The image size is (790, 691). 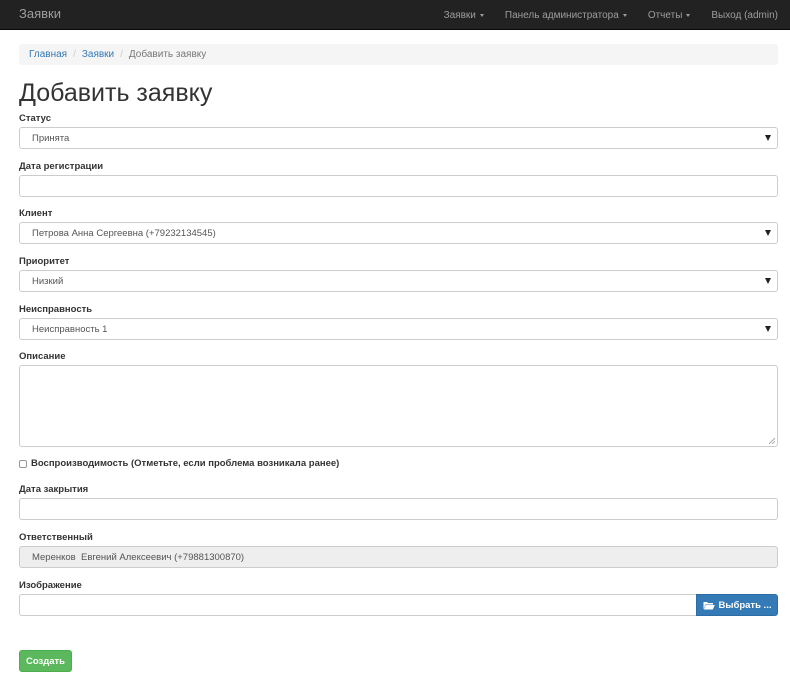 I want to click on image-file-input, so click(x=358, y=605).